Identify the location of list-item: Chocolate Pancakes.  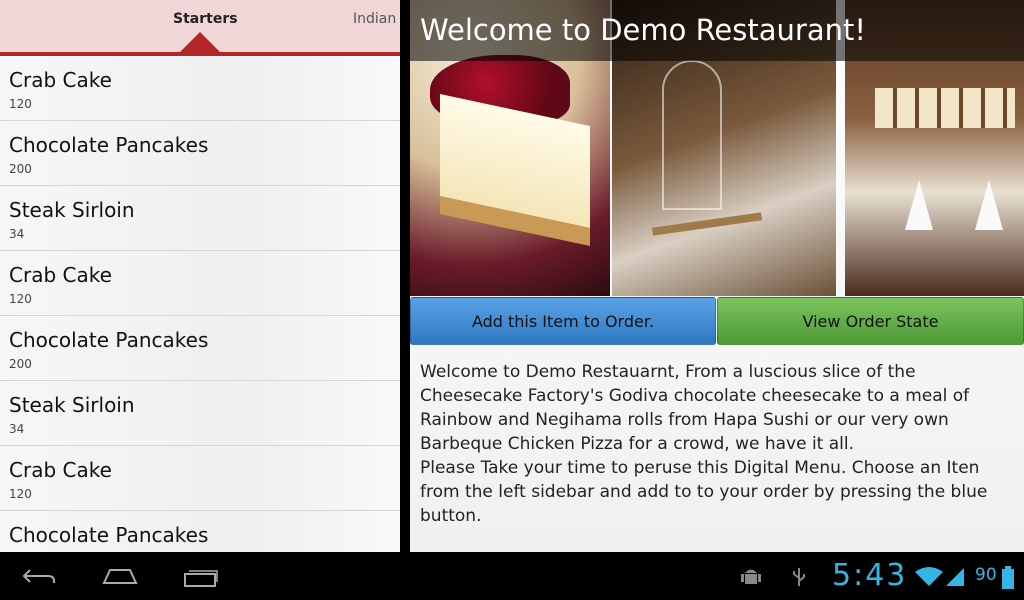
(200, 531).